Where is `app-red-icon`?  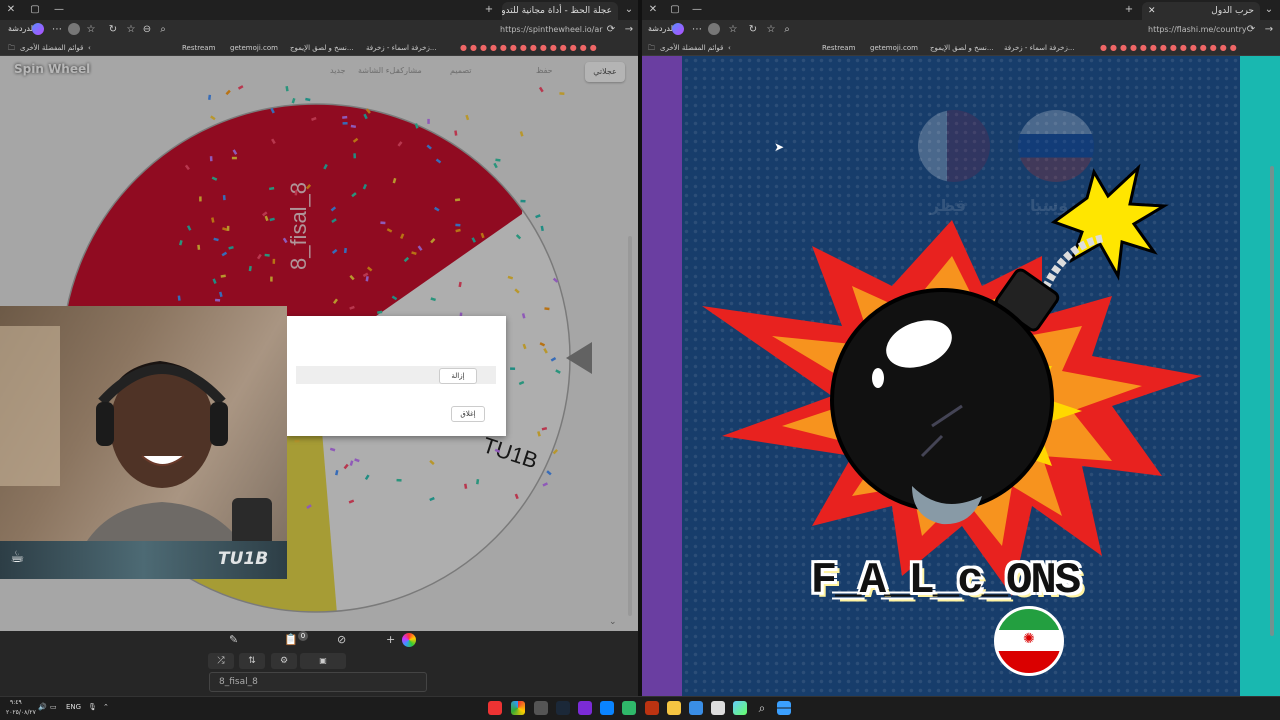 app-red-icon is located at coordinates (652, 708).